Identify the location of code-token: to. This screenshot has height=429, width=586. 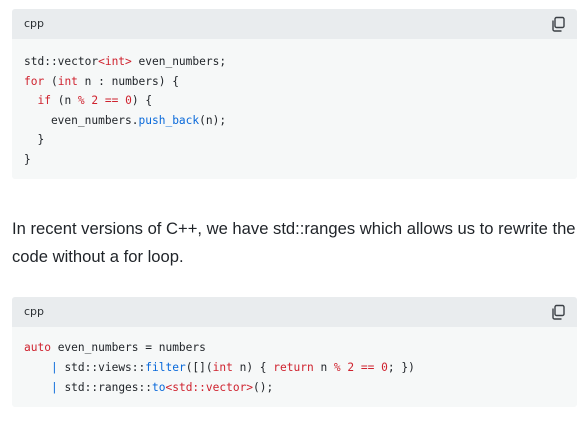
(159, 387).